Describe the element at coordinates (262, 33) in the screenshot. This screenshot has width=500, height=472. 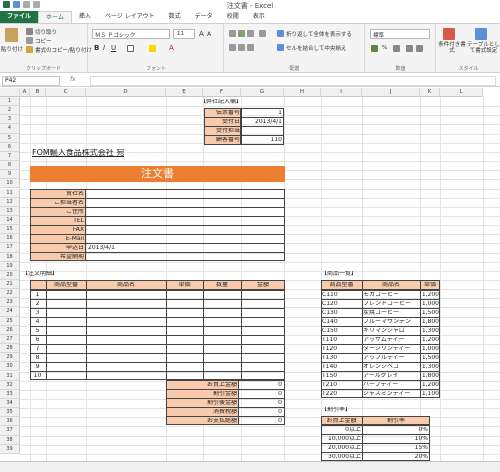
I see `orientation-icon` at that location.